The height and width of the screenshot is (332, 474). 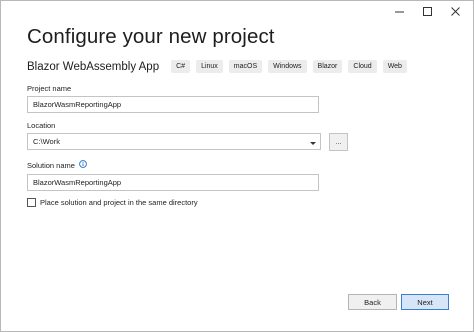 What do you see at coordinates (399, 11) in the screenshot?
I see `minimize-icon` at bounding box center [399, 11].